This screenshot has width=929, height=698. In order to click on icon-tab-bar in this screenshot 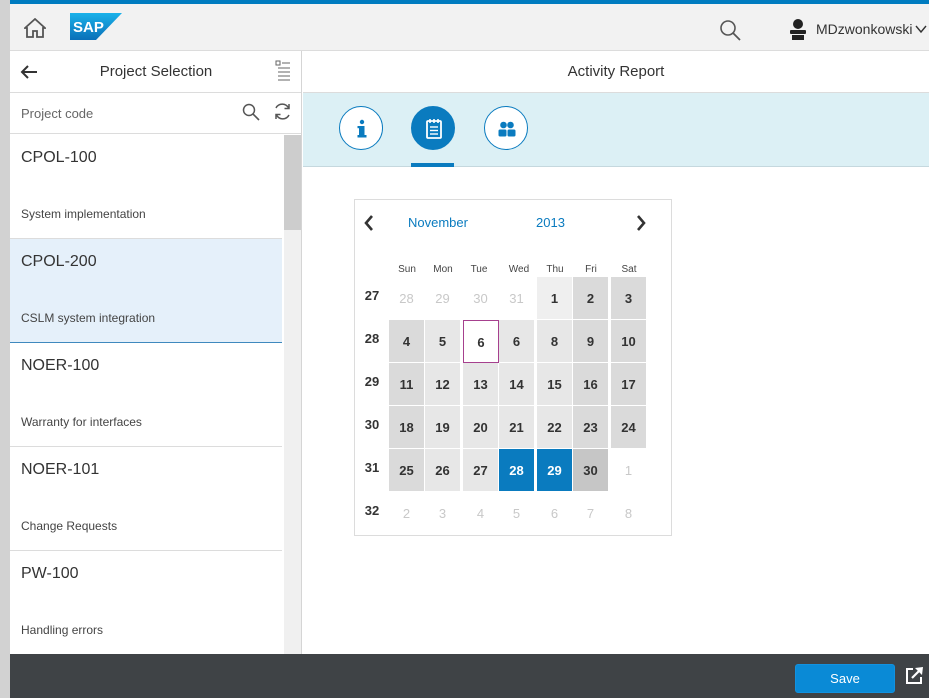, I will do `click(616, 130)`.